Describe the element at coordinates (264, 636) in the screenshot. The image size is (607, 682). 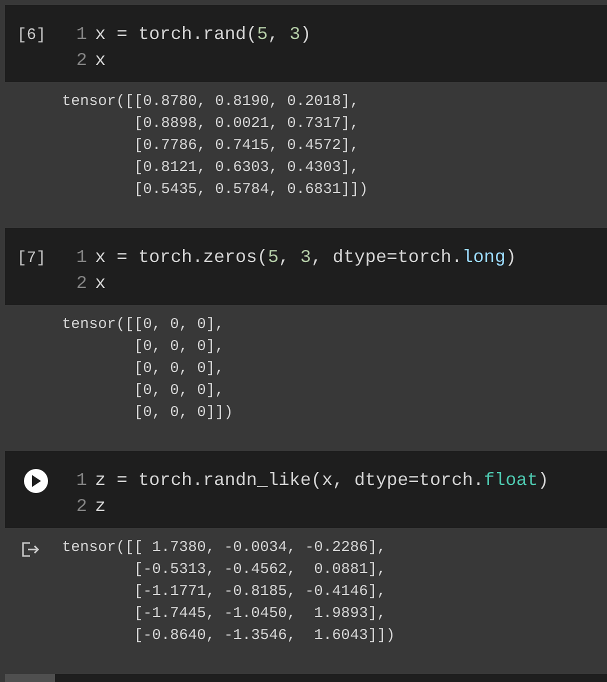
I see `output-line: [-0.8640, -1.3546, 1.6043]])` at that location.